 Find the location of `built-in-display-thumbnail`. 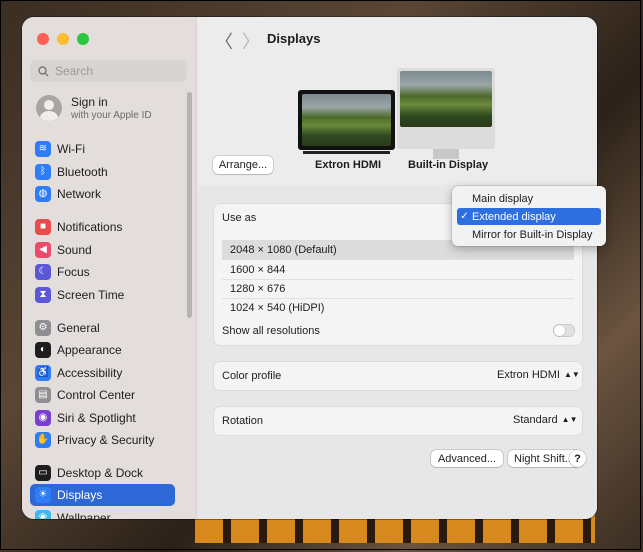

built-in-display-thumbnail is located at coordinates (446, 108).